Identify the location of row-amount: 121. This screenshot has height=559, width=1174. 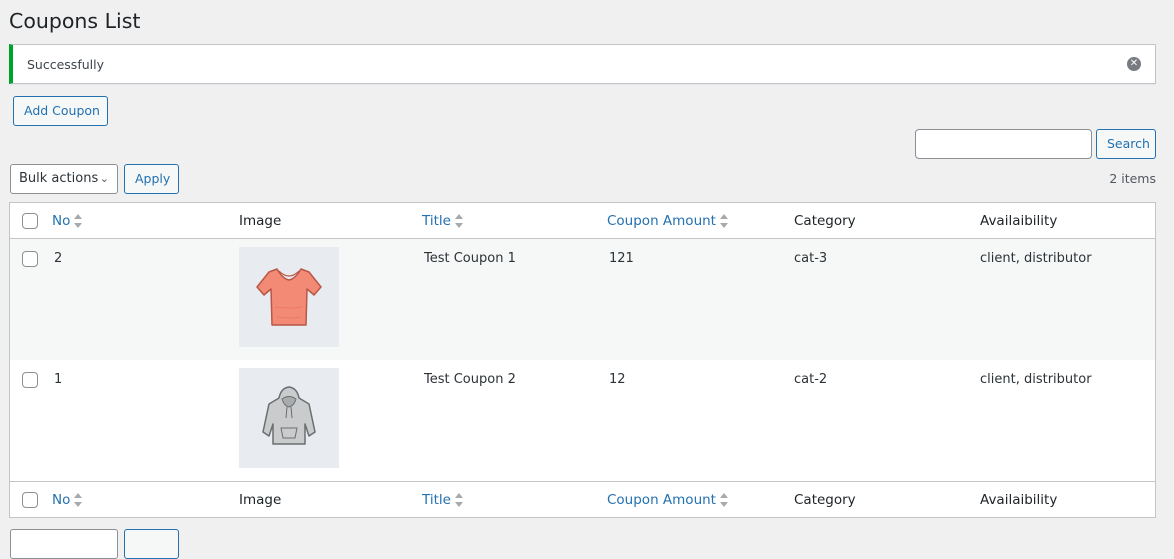
(621, 258).